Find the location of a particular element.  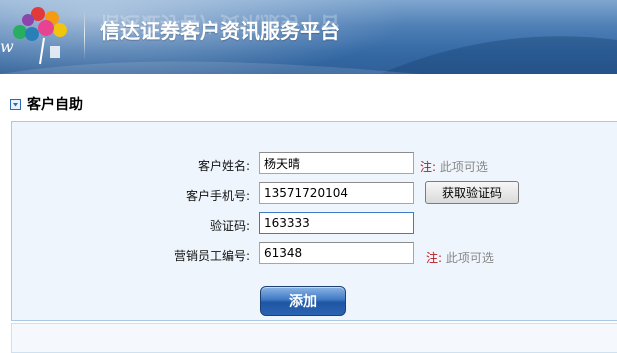

app-title-reflection: 信达证券客户资讯服务平台 is located at coordinates (220, 24).